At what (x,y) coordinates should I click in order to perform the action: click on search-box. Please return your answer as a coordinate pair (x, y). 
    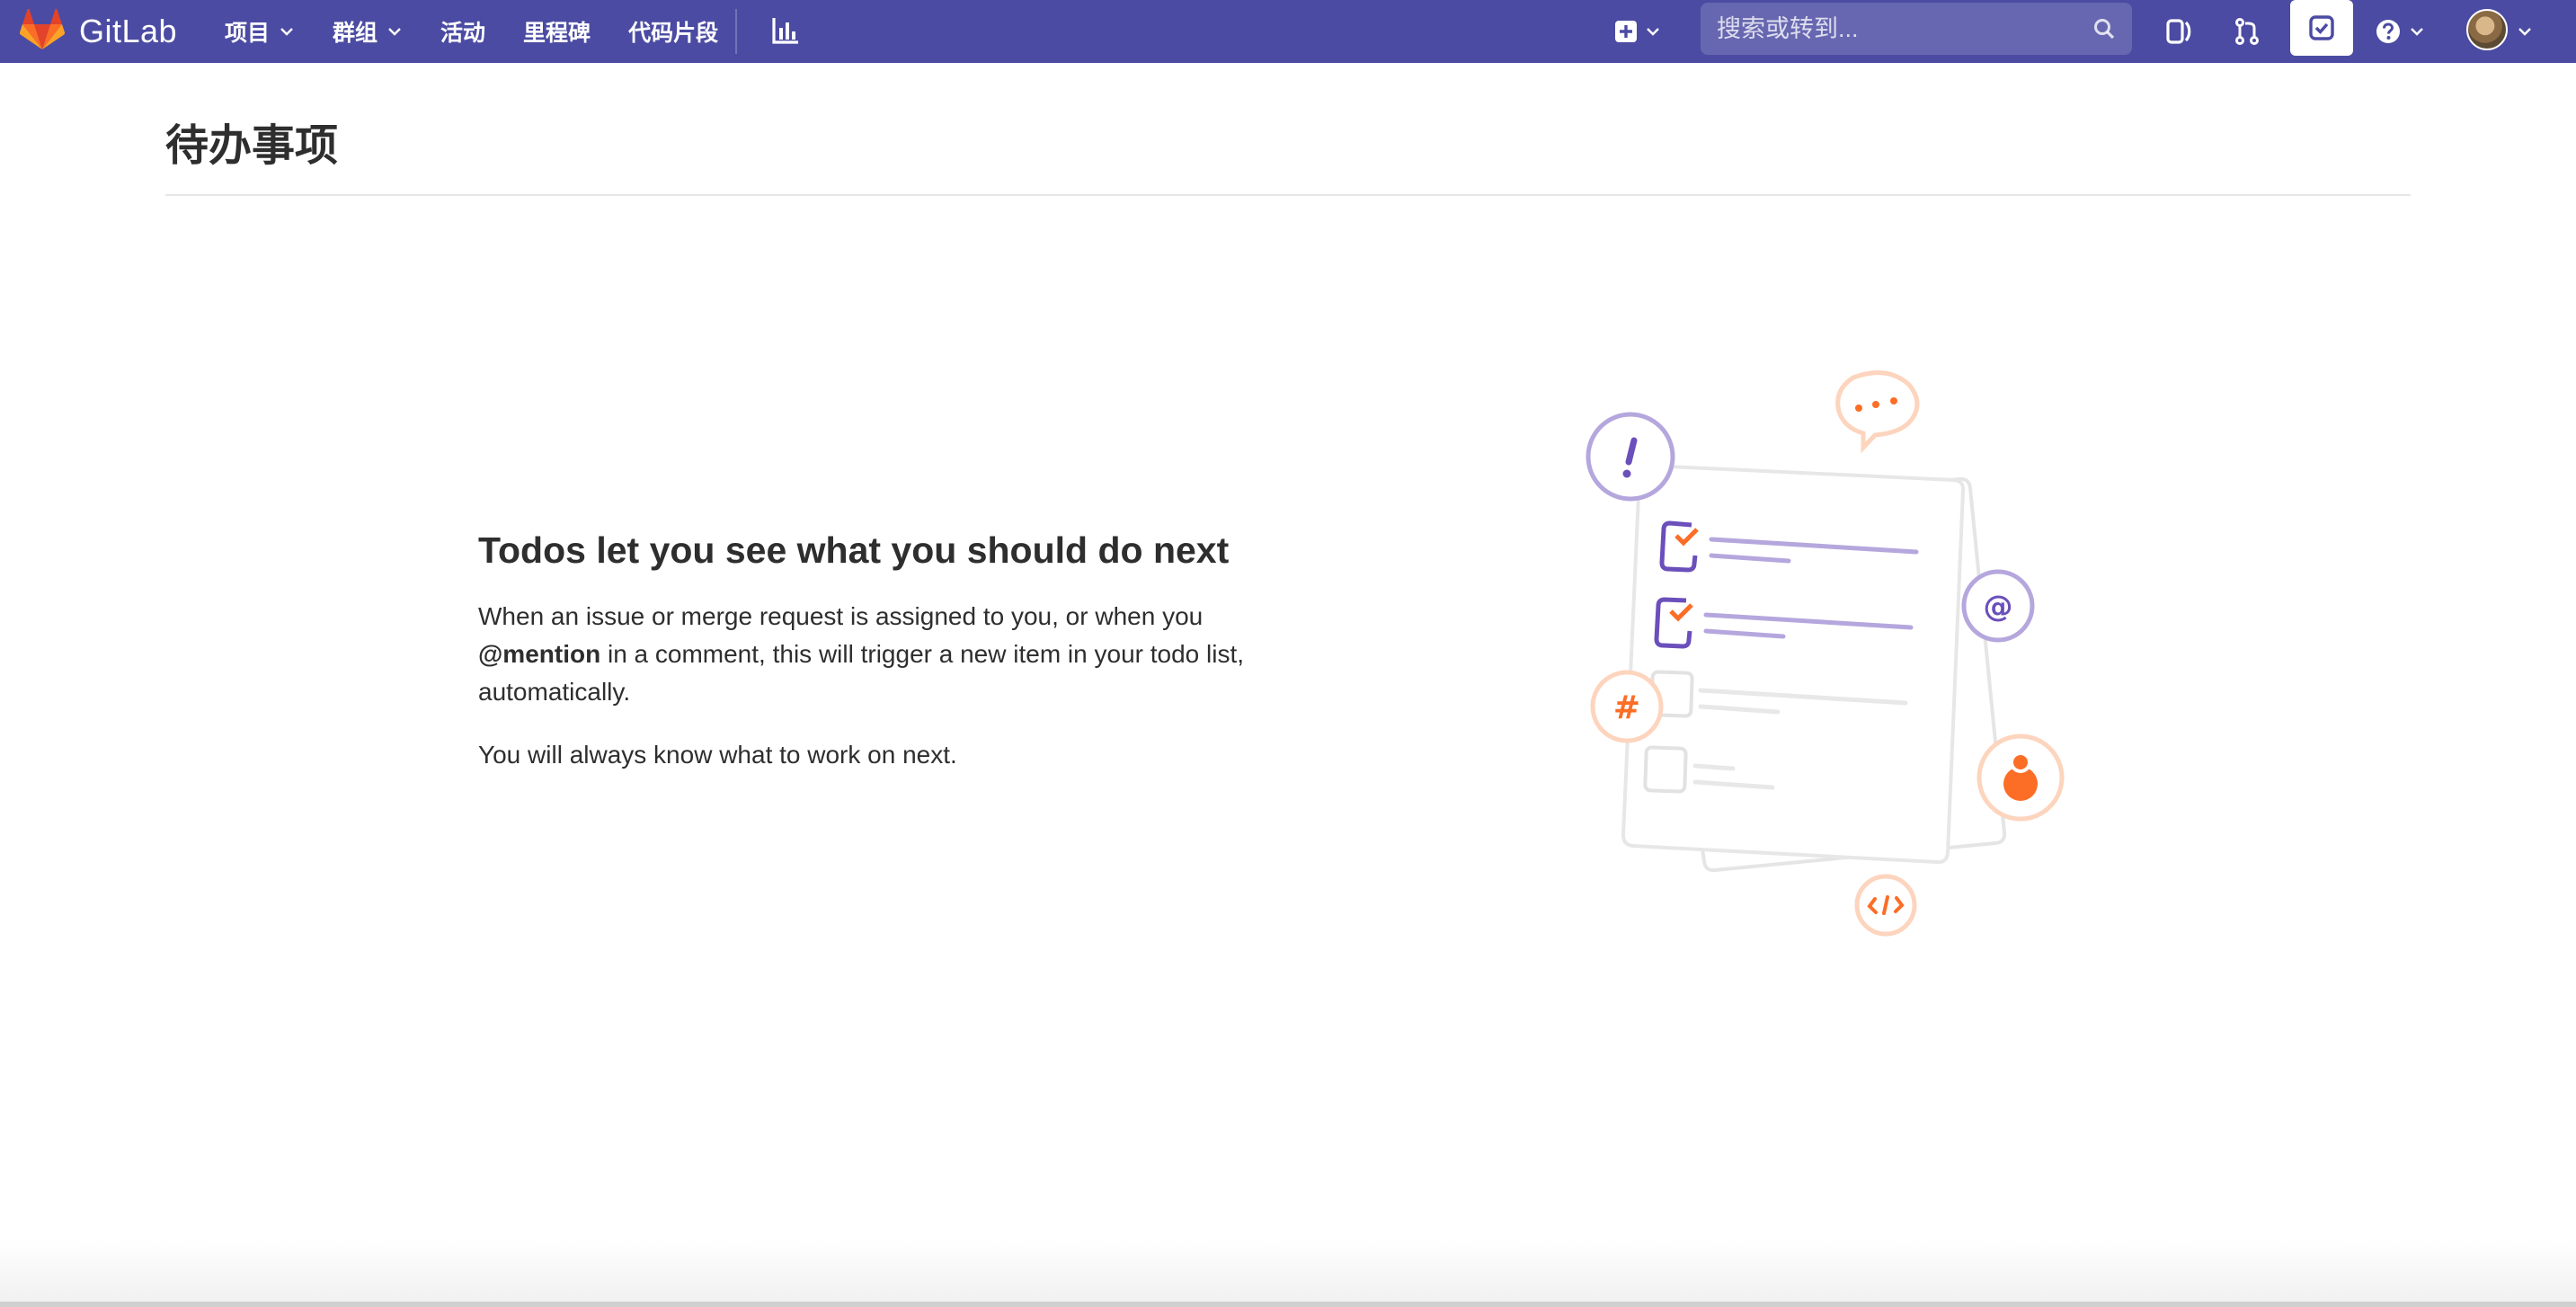
    Looking at the image, I should click on (1916, 29).